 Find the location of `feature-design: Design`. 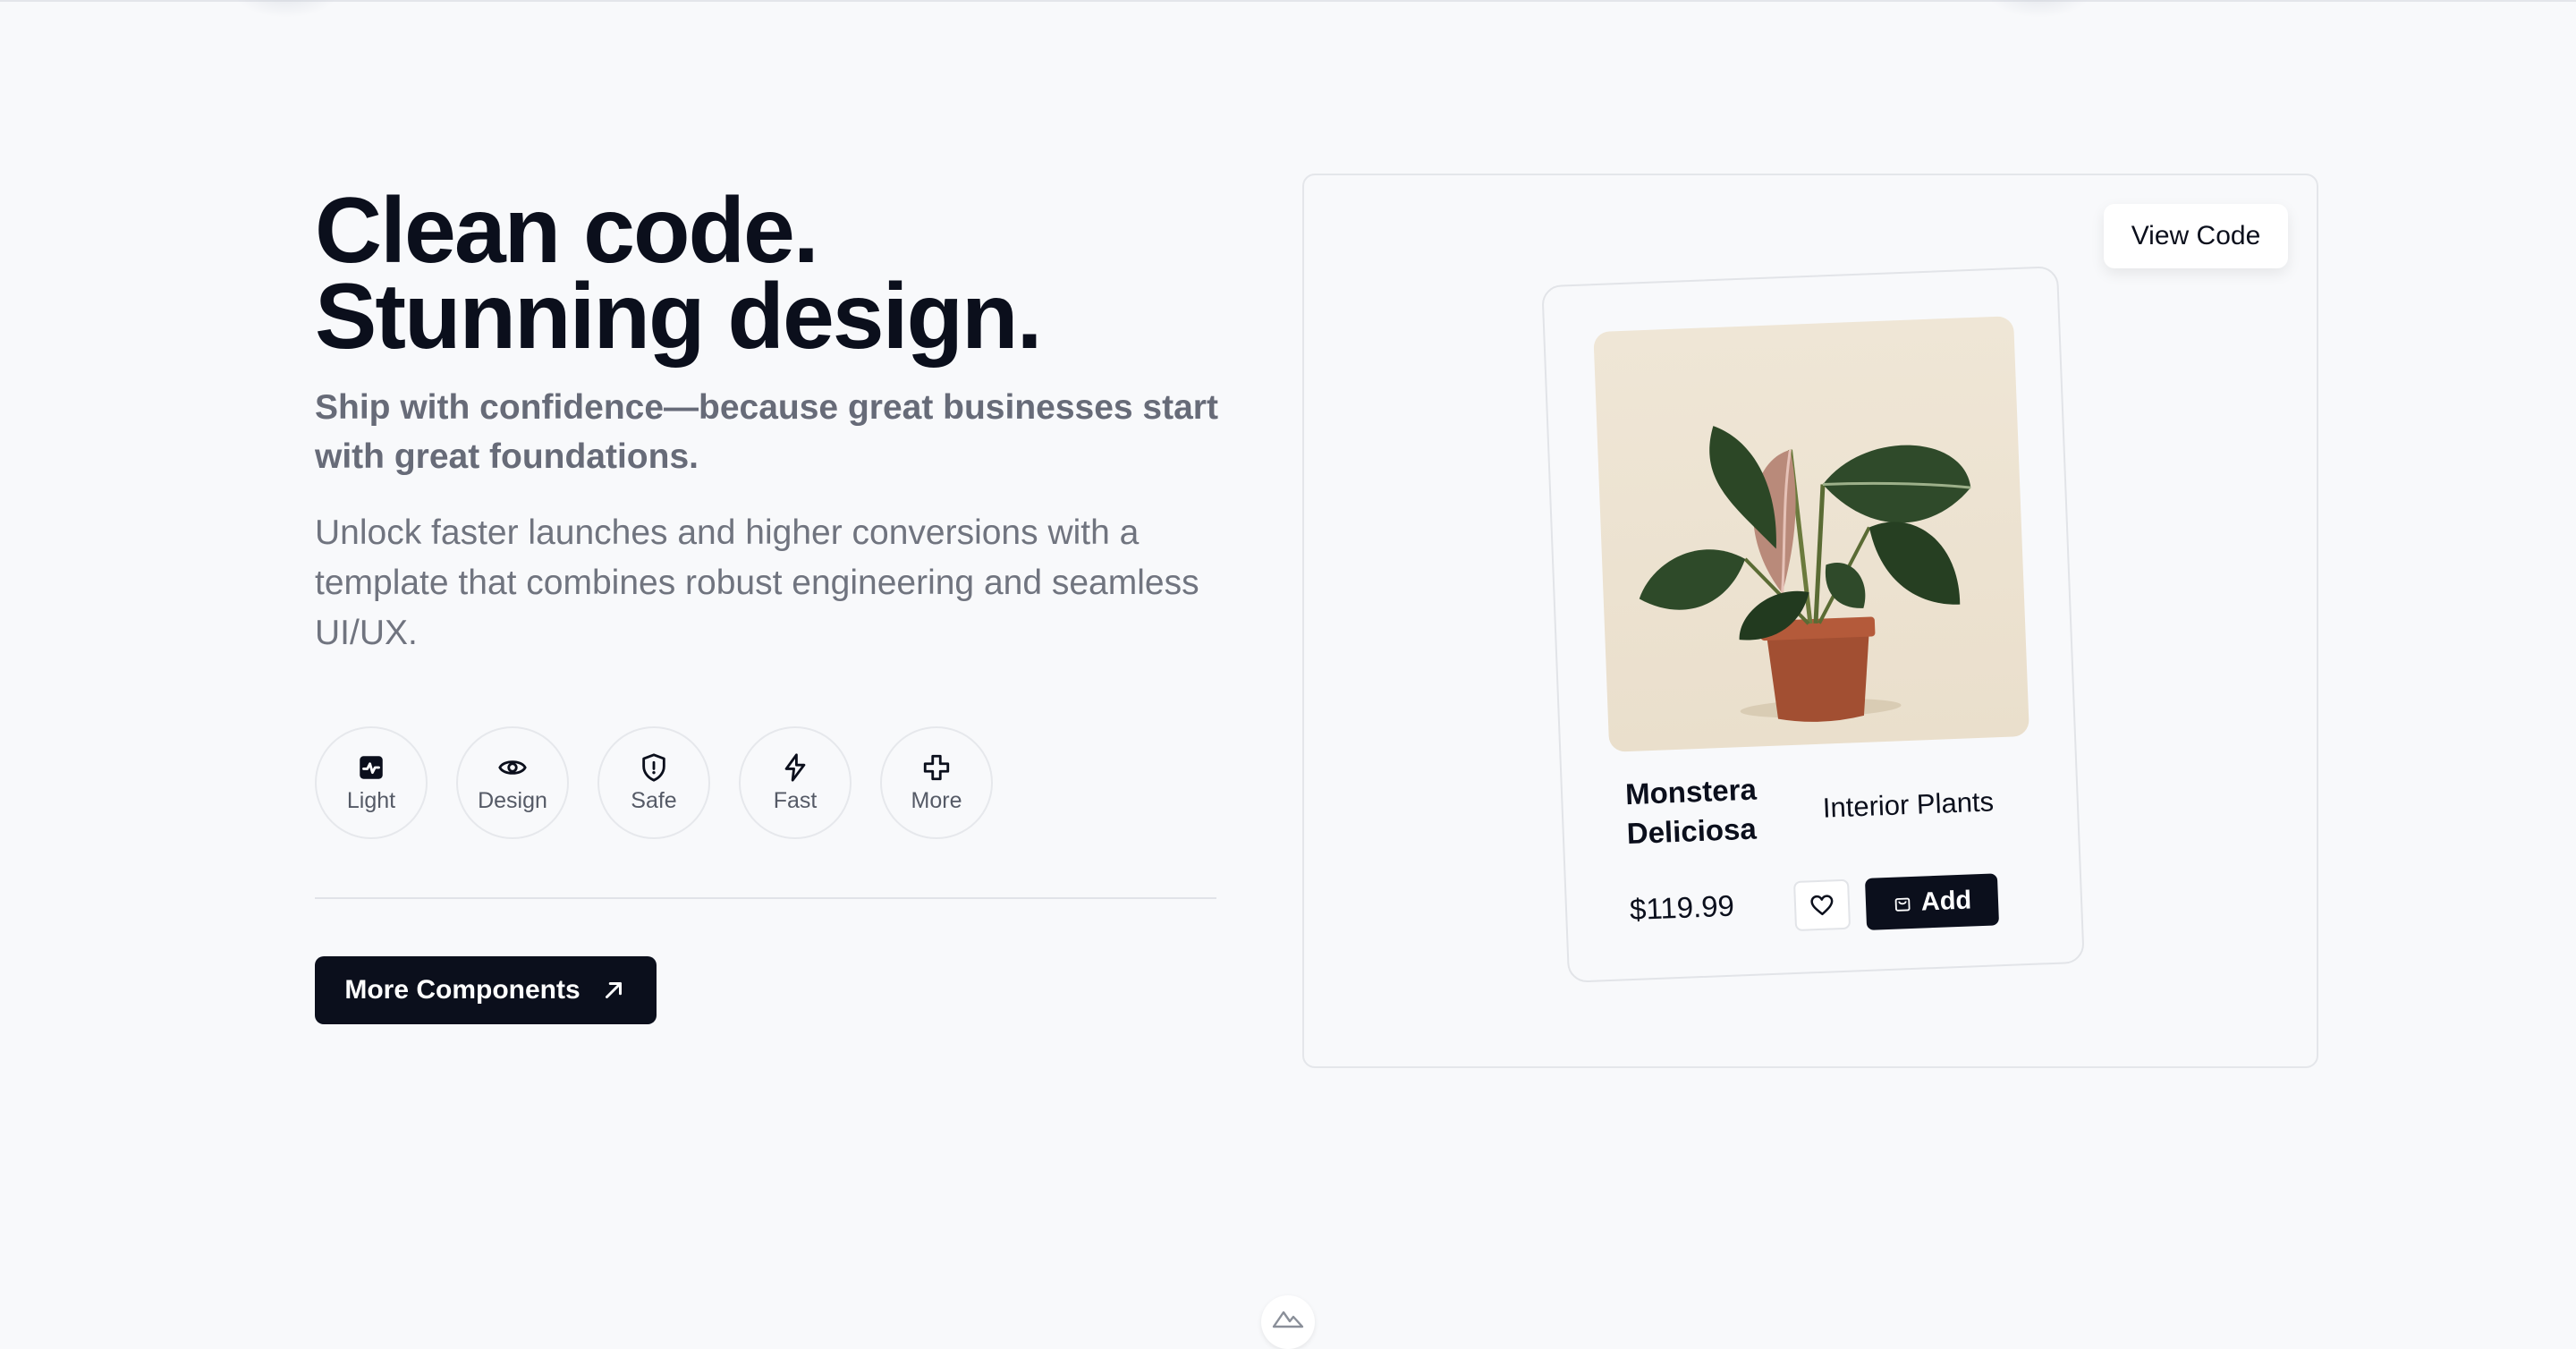

feature-design: Design is located at coordinates (512, 782).